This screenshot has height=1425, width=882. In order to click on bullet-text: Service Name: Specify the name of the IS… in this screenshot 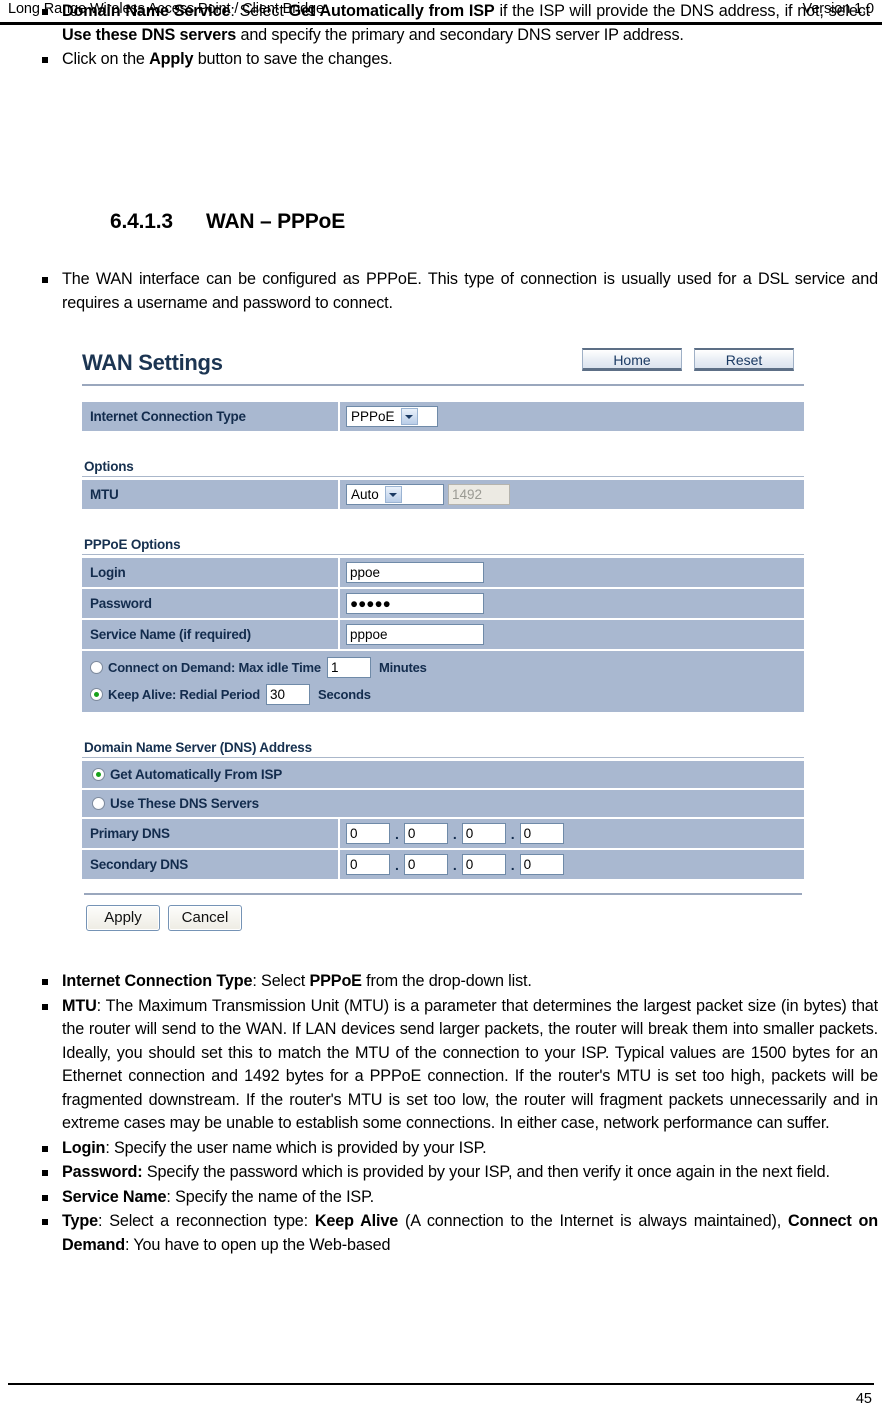, I will do `click(218, 1196)`.